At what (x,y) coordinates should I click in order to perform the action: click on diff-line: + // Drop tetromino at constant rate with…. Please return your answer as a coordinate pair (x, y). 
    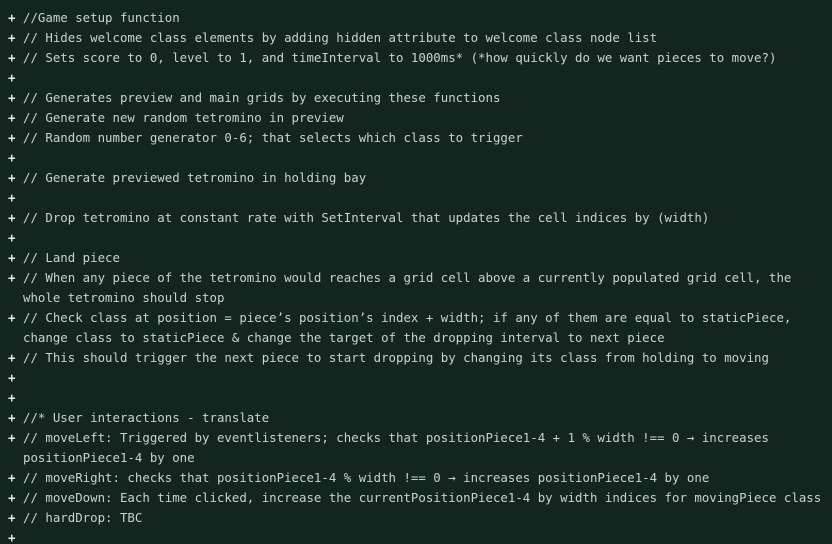
    Looking at the image, I should click on (416, 218).